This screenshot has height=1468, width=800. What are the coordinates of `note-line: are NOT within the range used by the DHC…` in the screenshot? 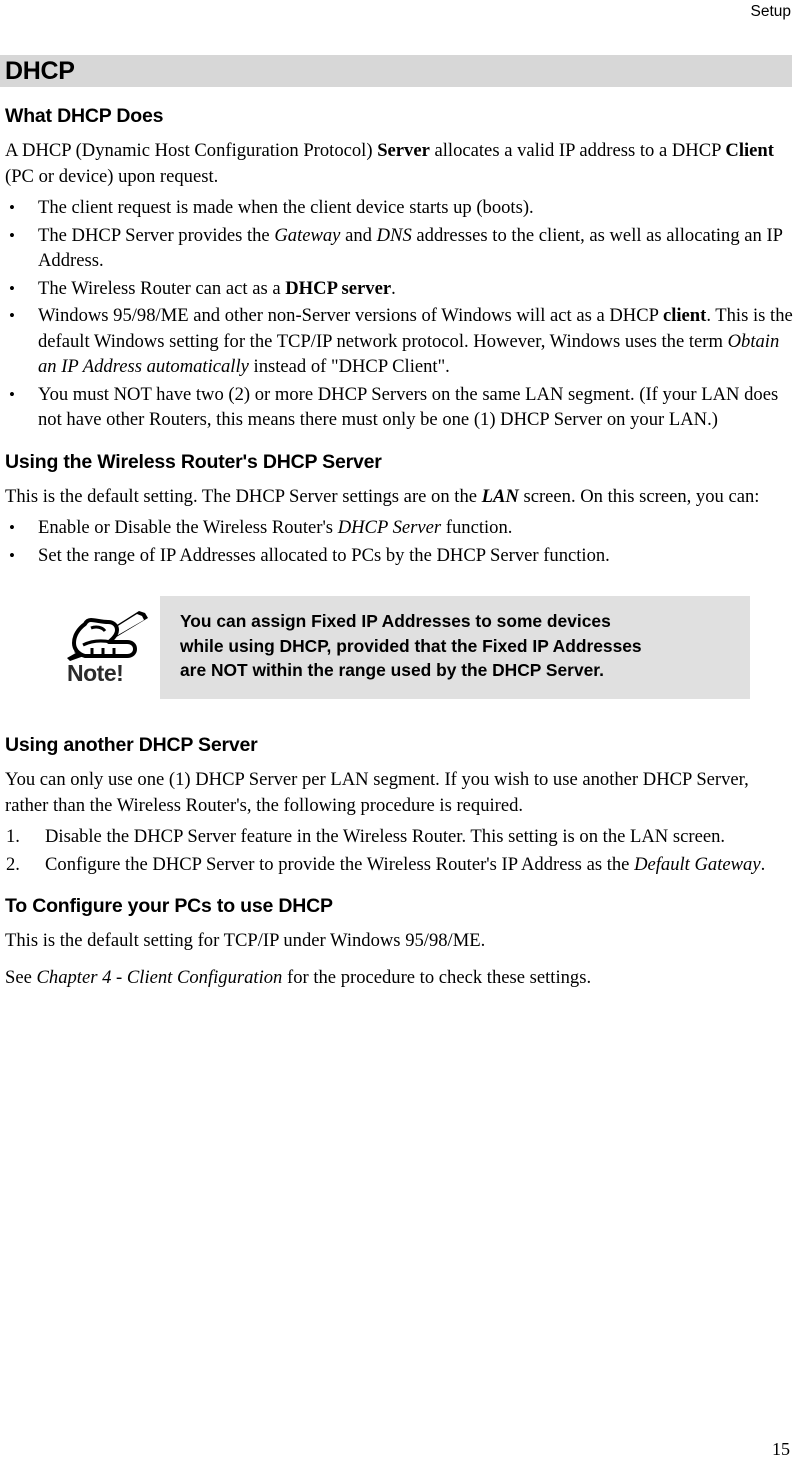 It's located at (392, 670).